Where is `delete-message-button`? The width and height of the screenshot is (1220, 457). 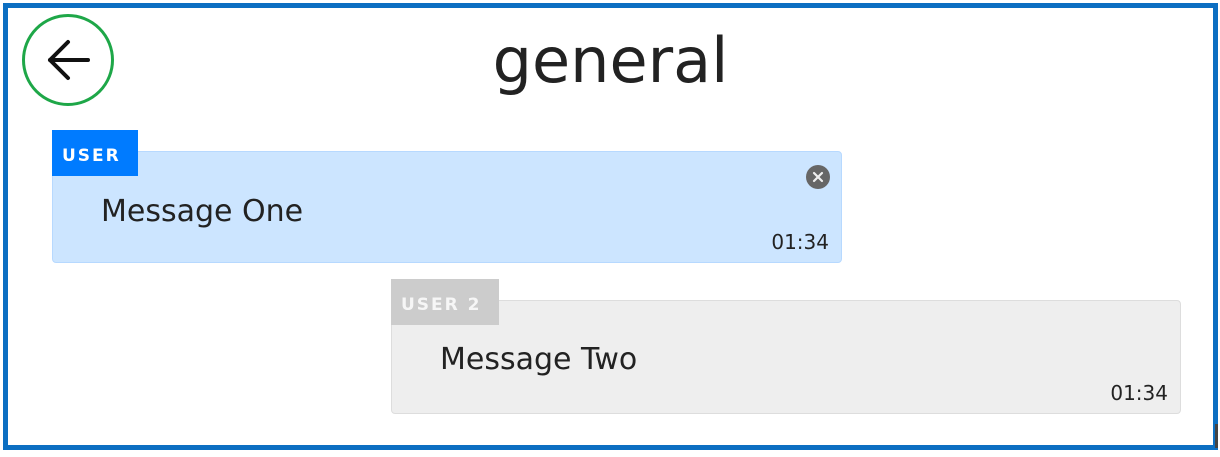 delete-message-button is located at coordinates (818, 177).